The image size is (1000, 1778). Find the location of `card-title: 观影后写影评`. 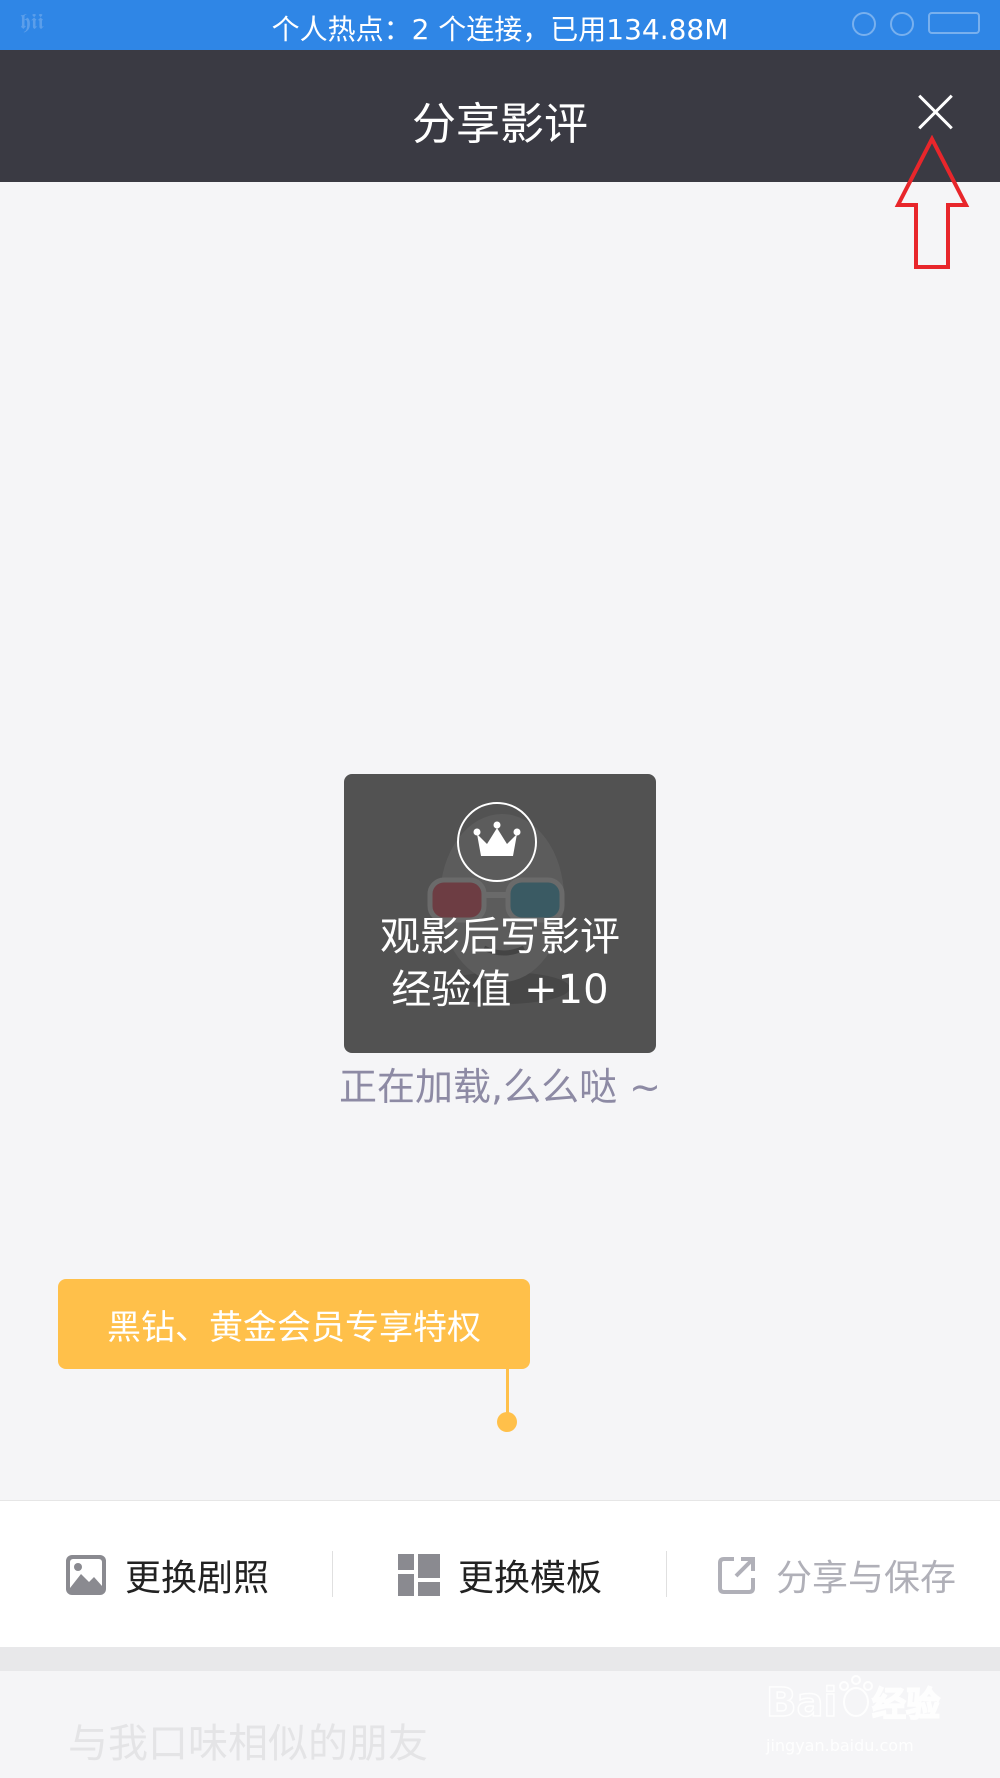

card-title: 观影后写影评 is located at coordinates (500, 937).